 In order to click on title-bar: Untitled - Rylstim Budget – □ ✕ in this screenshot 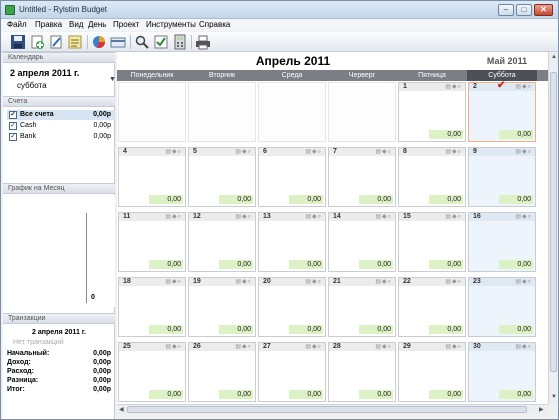, I will do `click(279, 10)`.